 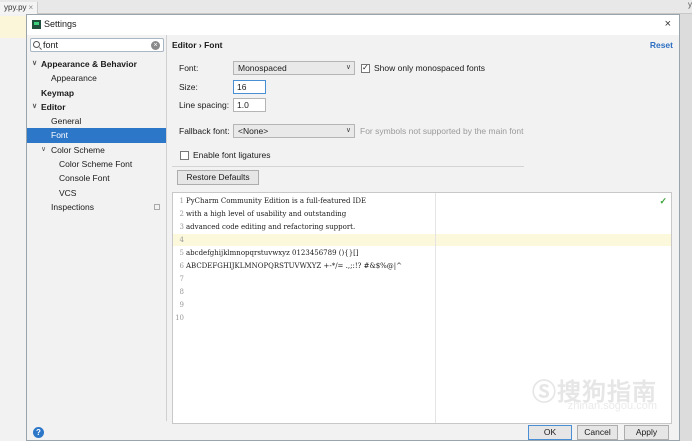 I want to click on line-spacing-input: 1.0, so click(x=249, y=105).